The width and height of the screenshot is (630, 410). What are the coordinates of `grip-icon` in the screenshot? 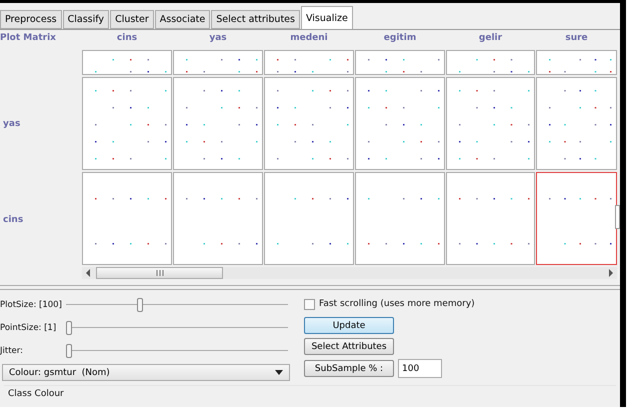 It's located at (160, 273).